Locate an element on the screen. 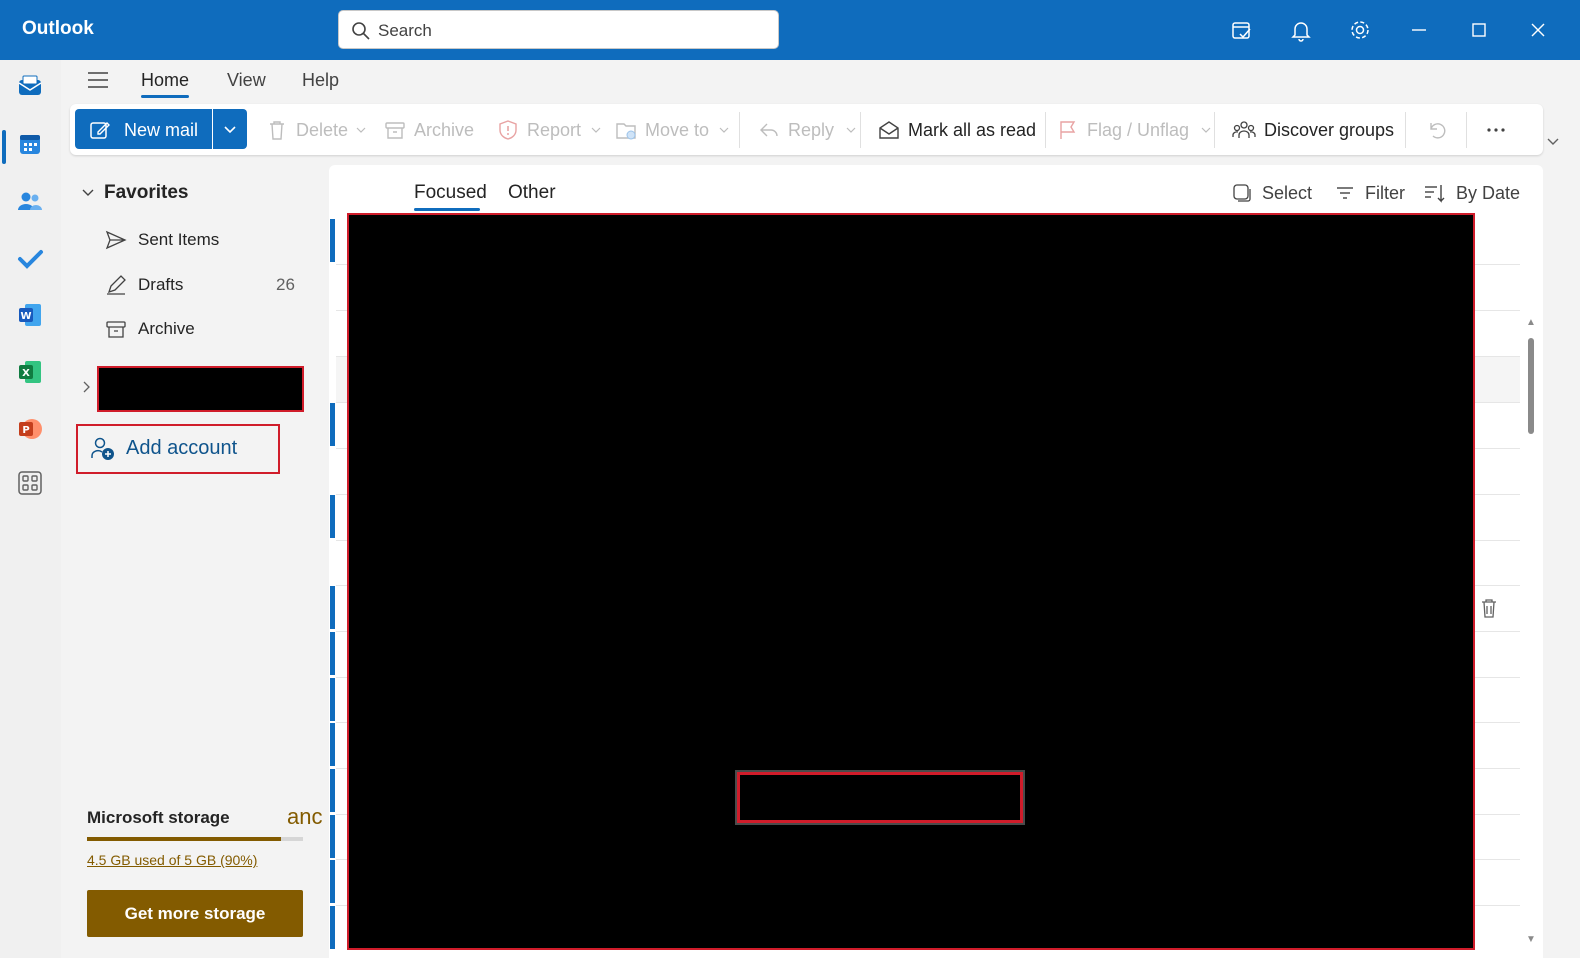 This screenshot has height=958, width=1580. tab-view: View is located at coordinates (246, 80).